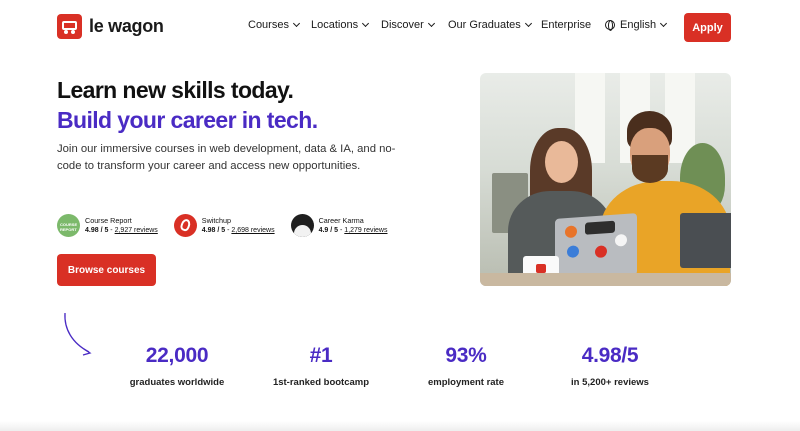 The width and height of the screenshot is (800, 431). Describe the element at coordinates (466, 355) in the screenshot. I see `stat-value: 93%` at that location.